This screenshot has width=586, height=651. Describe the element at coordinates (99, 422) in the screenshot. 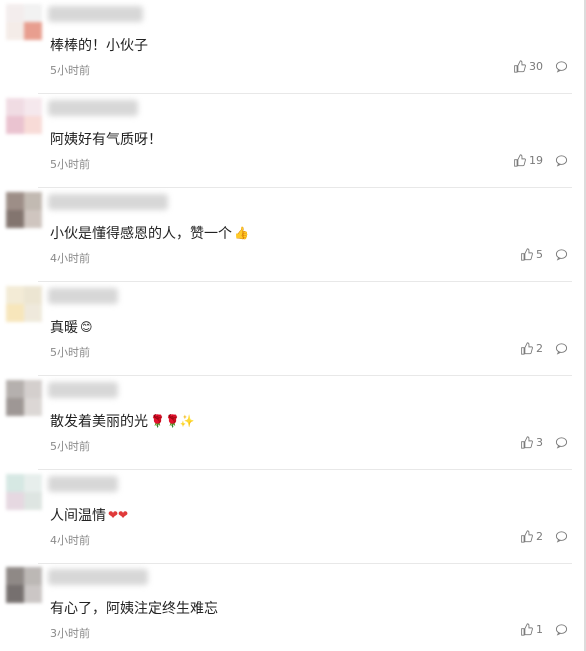

I see `comment-text: 散发着美丽的光` at that location.